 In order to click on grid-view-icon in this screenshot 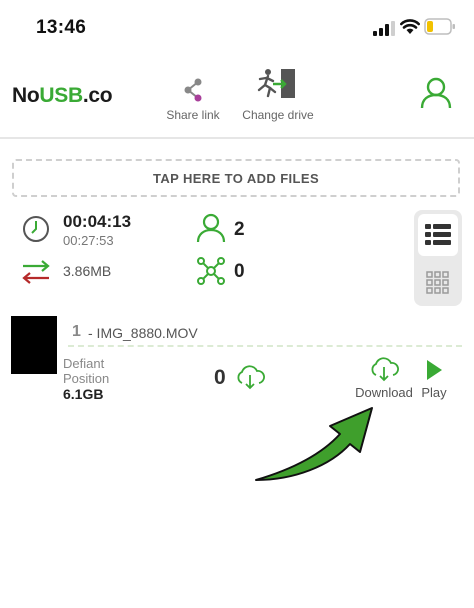, I will do `click(437, 282)`.